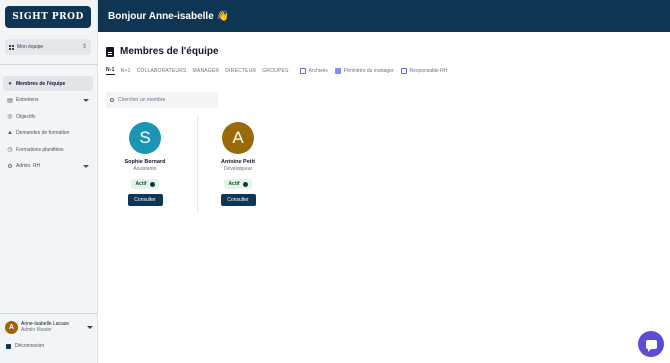 Image resolution: width=670 pixels, height=363 pixels. I want to click on app-logo: SIGHT PROD, so click(48, 17).